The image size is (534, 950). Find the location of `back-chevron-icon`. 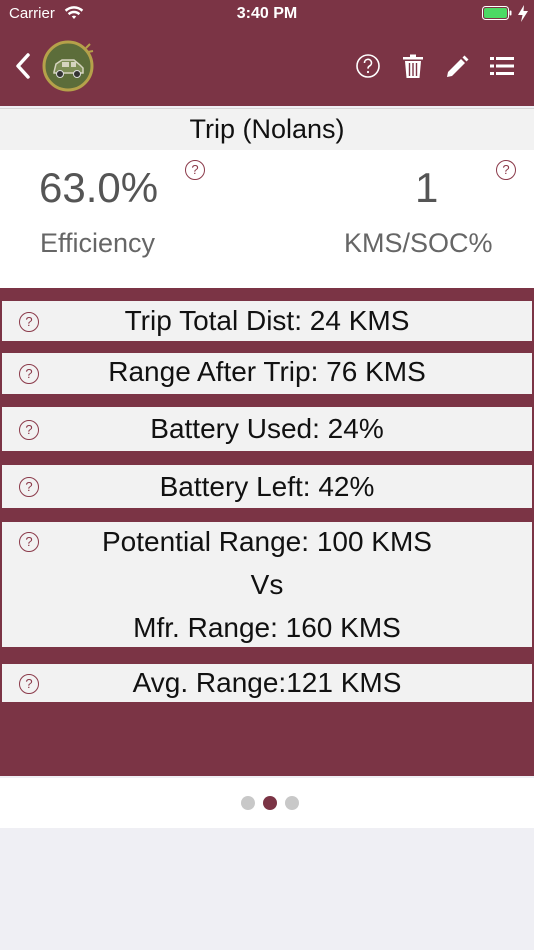

back-chevron-icon is located at coordinates (23, 66).